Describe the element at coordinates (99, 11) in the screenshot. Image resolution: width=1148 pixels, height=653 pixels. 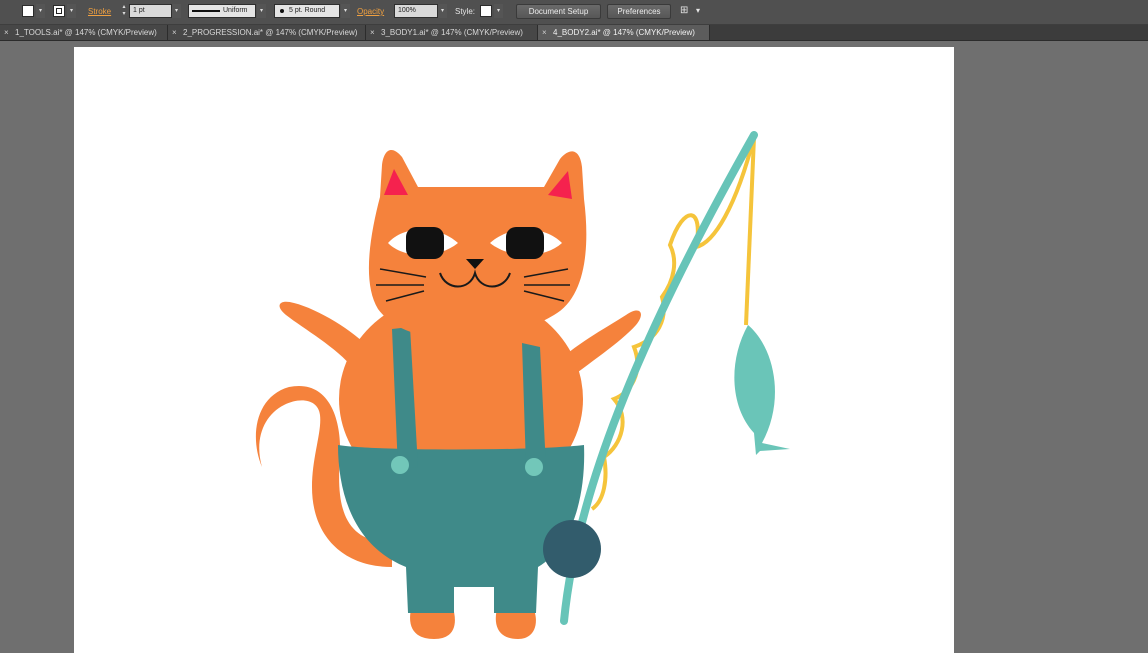
I see `stroke-label: Stroke` at that location.